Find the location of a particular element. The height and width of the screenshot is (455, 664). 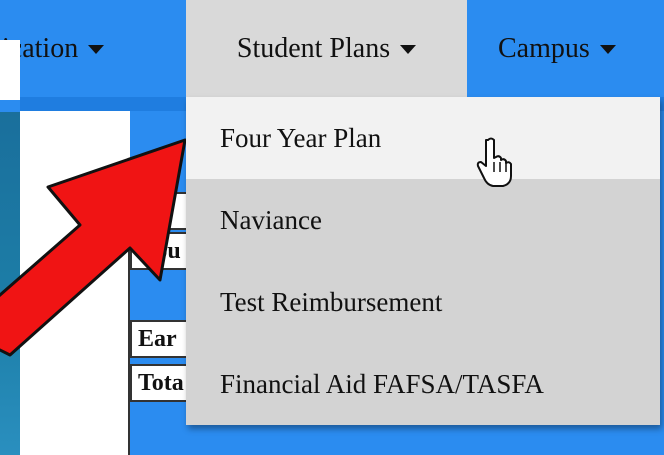

nav-item-student-plans: Student Plans is located at coordinates (326, 48).